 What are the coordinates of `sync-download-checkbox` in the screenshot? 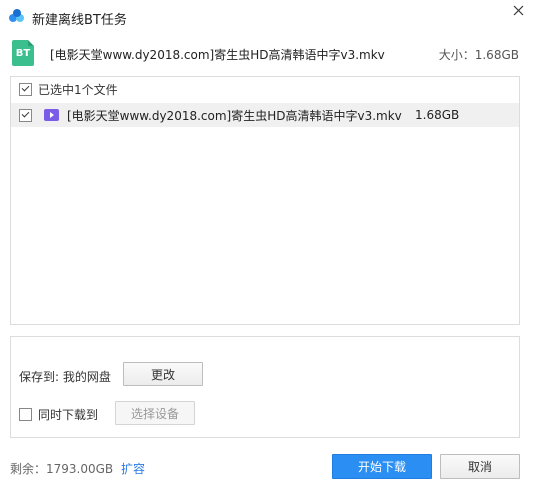 It's located at (25, 414).